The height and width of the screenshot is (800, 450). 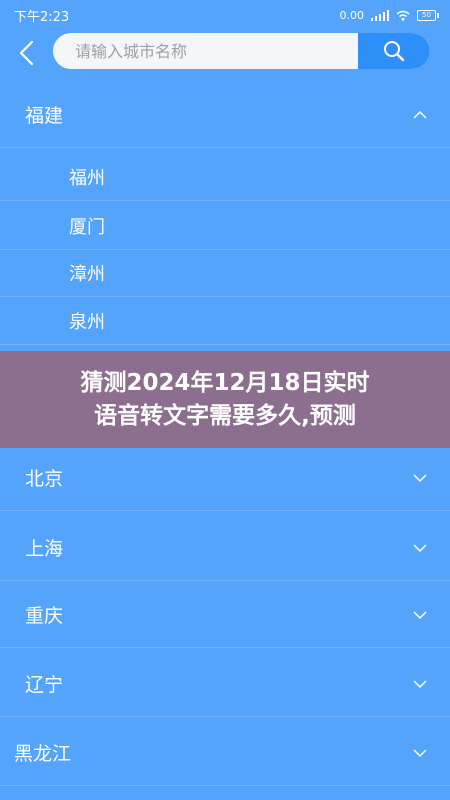 I want to click on battery-level: 50, so click(x=426, y=14).